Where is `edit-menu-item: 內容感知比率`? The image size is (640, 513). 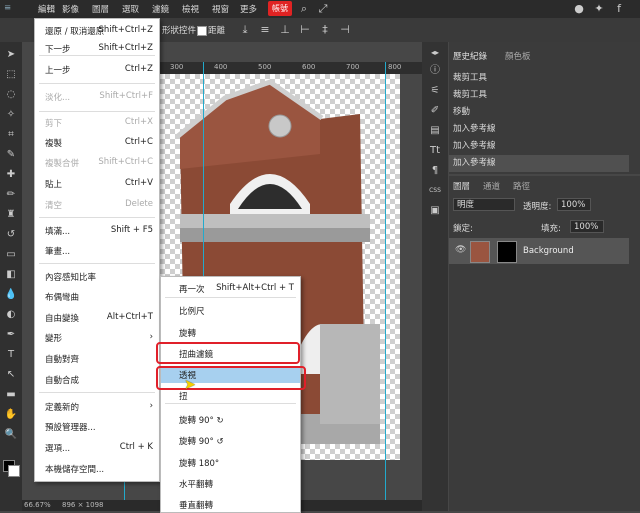 edit-menu-item: 內容感知比率 is located at coordinates (97, 277).